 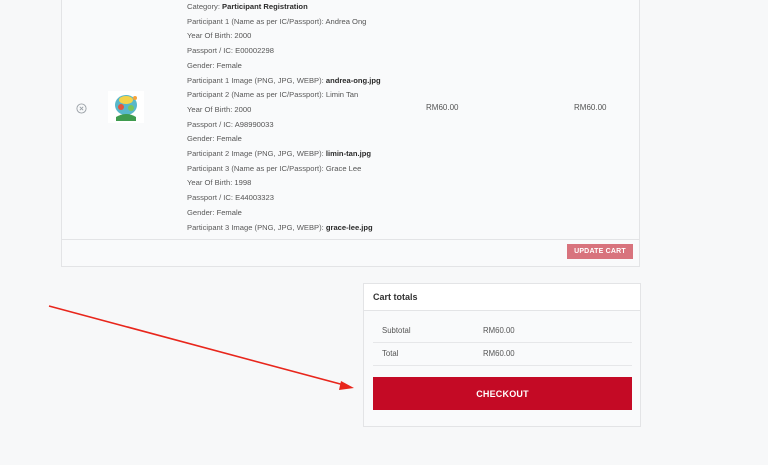 What do you see at coordinates (342, 95) in the screenshot?
I see `item-meta-value: Limin Tan` at bounding box center [342, 95].